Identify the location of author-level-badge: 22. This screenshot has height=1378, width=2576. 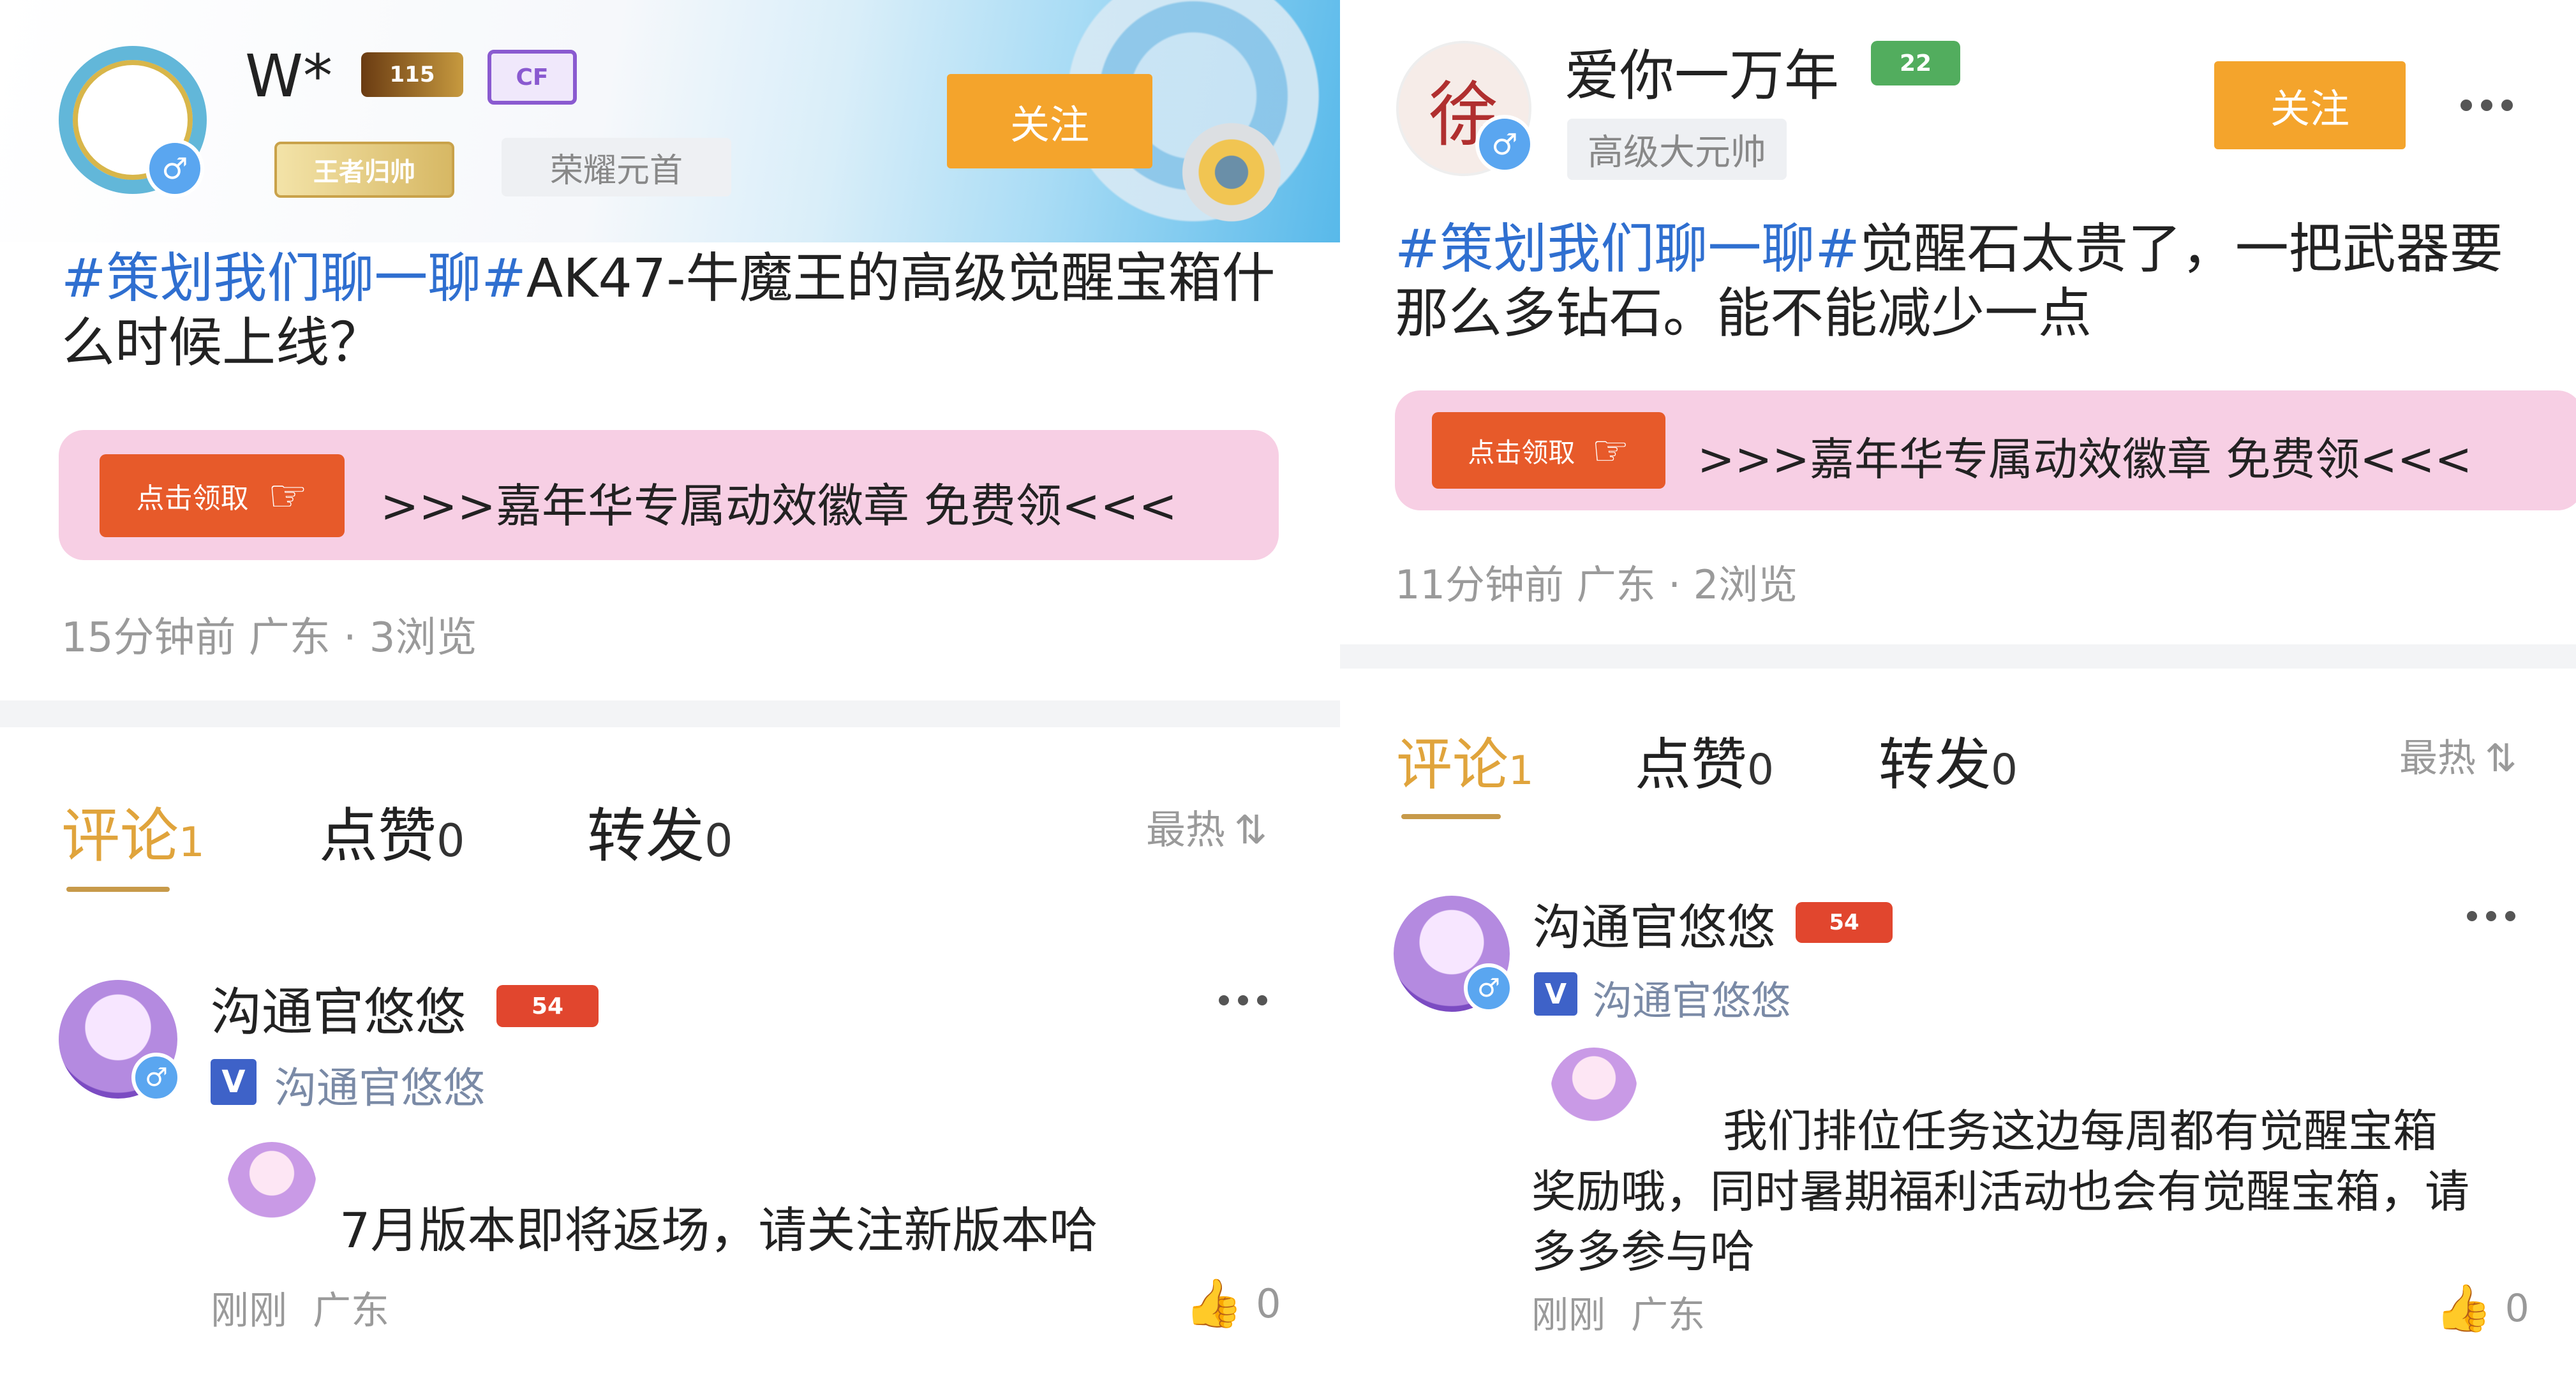
(1915, 63).